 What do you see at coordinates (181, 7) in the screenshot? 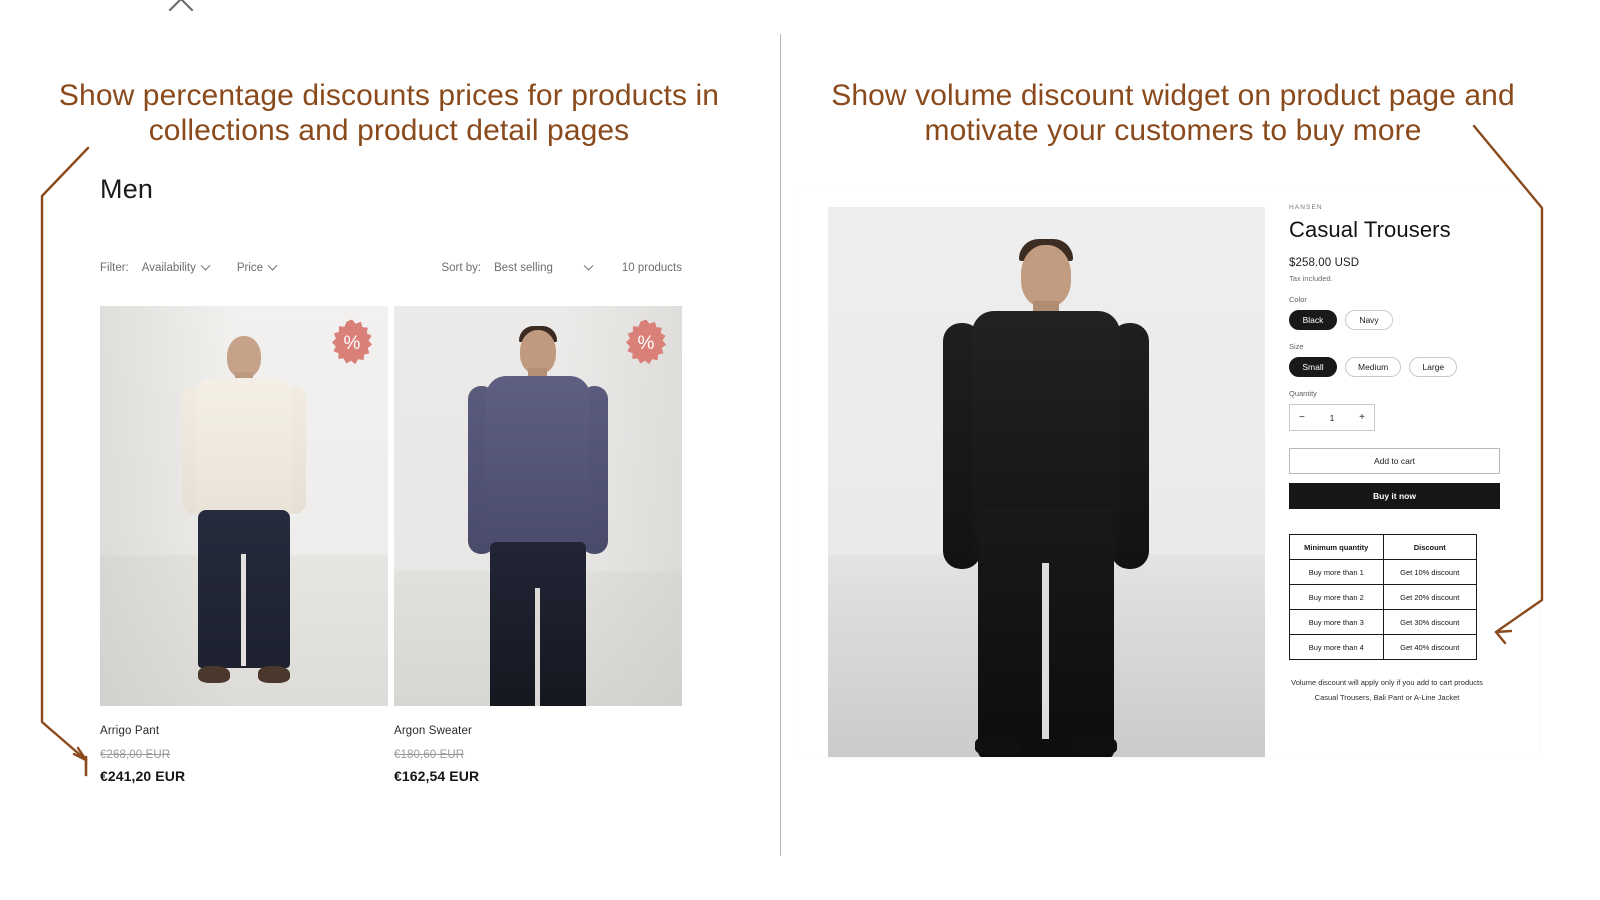
I see `scroll-up-chevron-icon` at bounding box center [181, 7].